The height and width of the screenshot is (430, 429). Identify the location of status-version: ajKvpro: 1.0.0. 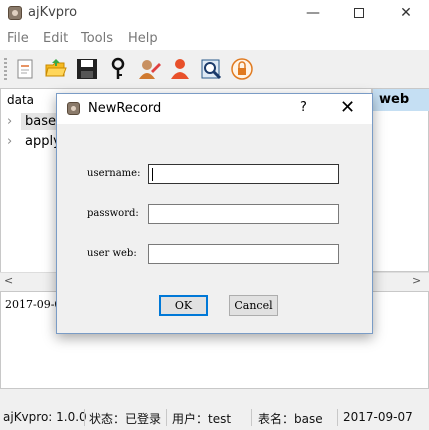
(45, 417).